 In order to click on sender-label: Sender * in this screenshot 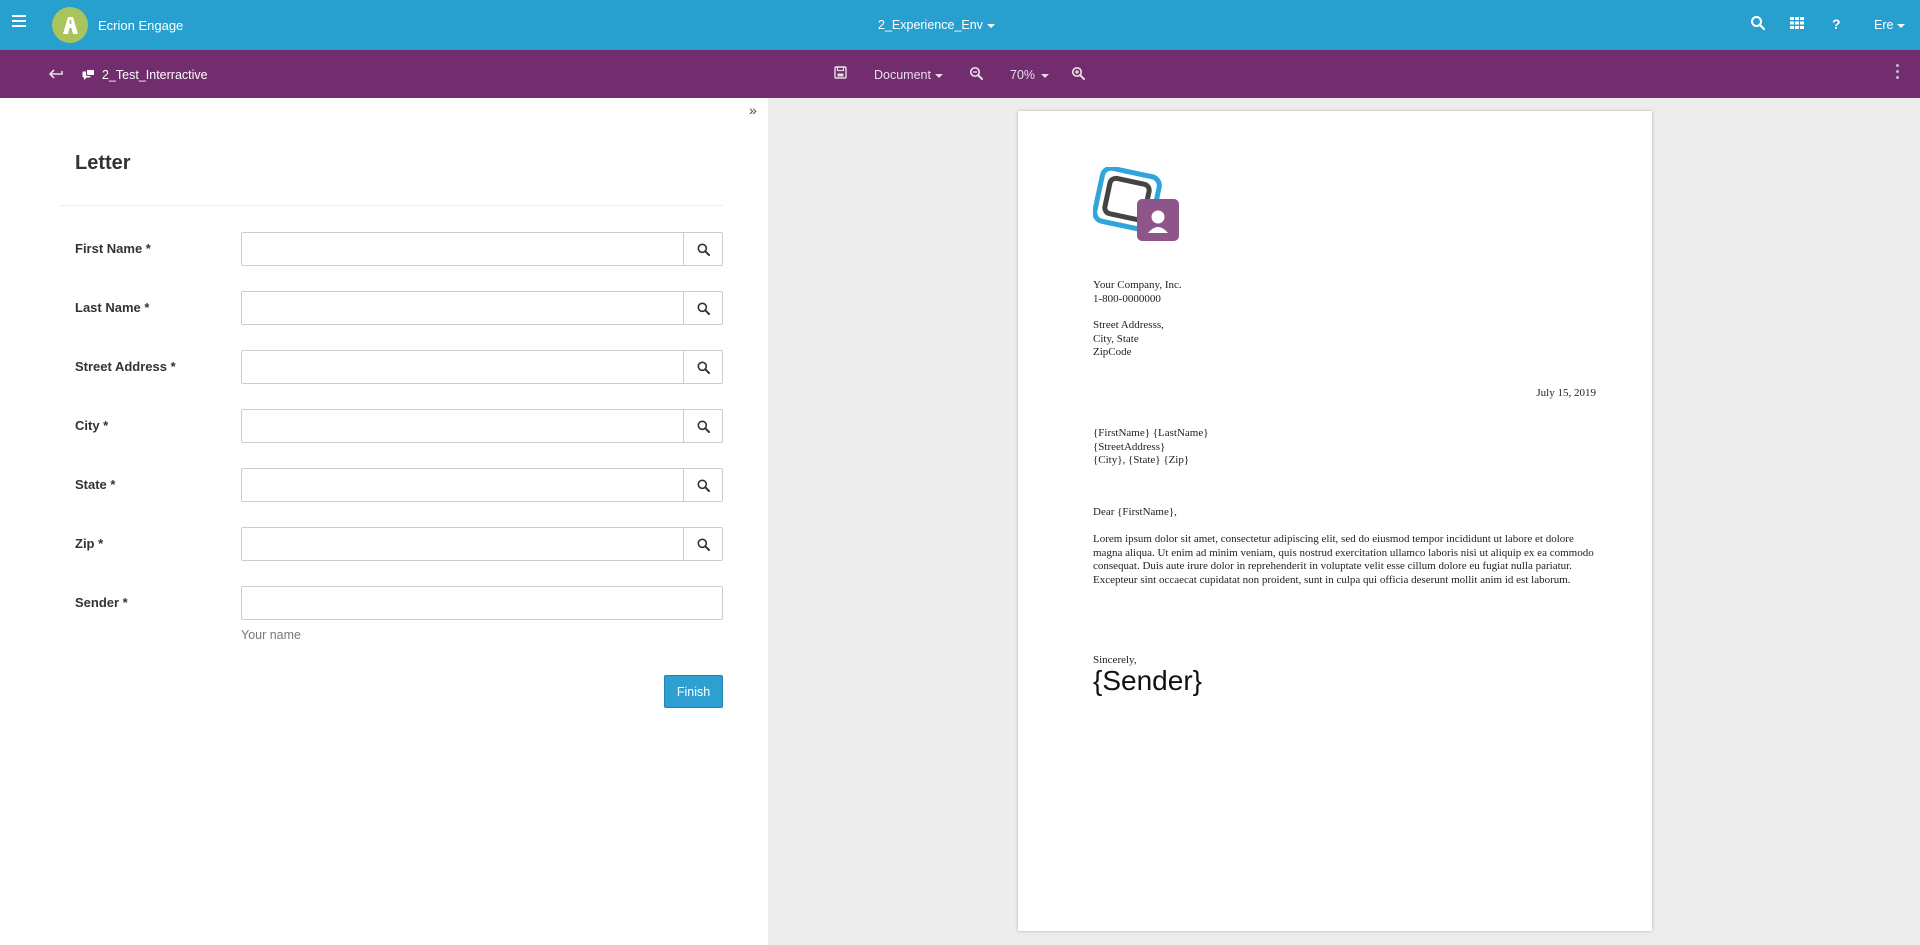, I will do `click(101, 602)`.